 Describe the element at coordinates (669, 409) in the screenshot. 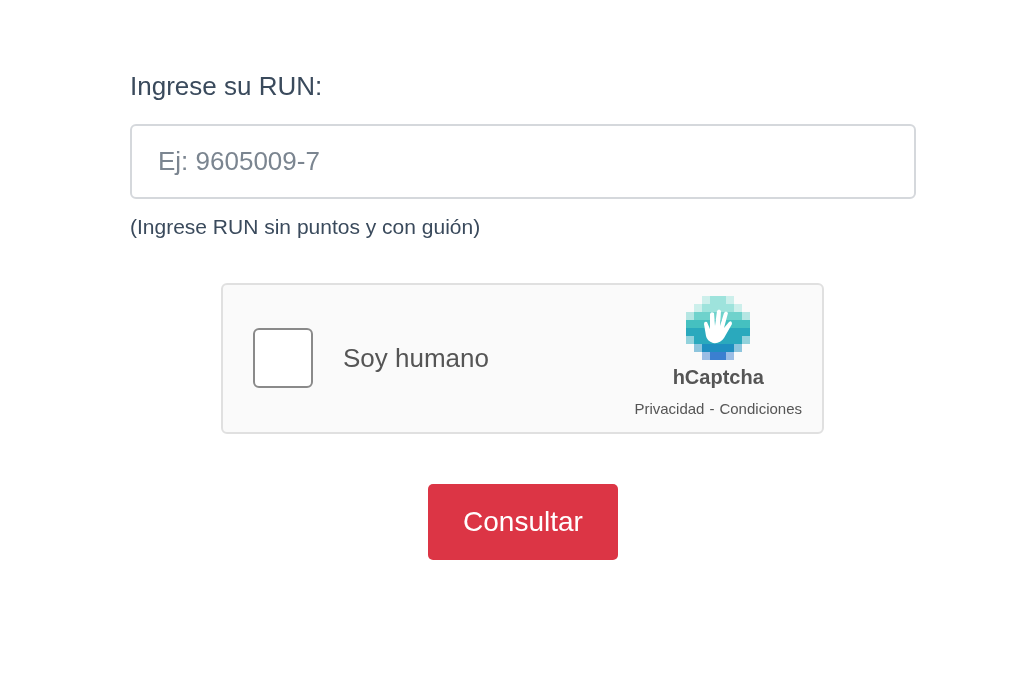

I see `privacy-link: Privacidad` at that location.